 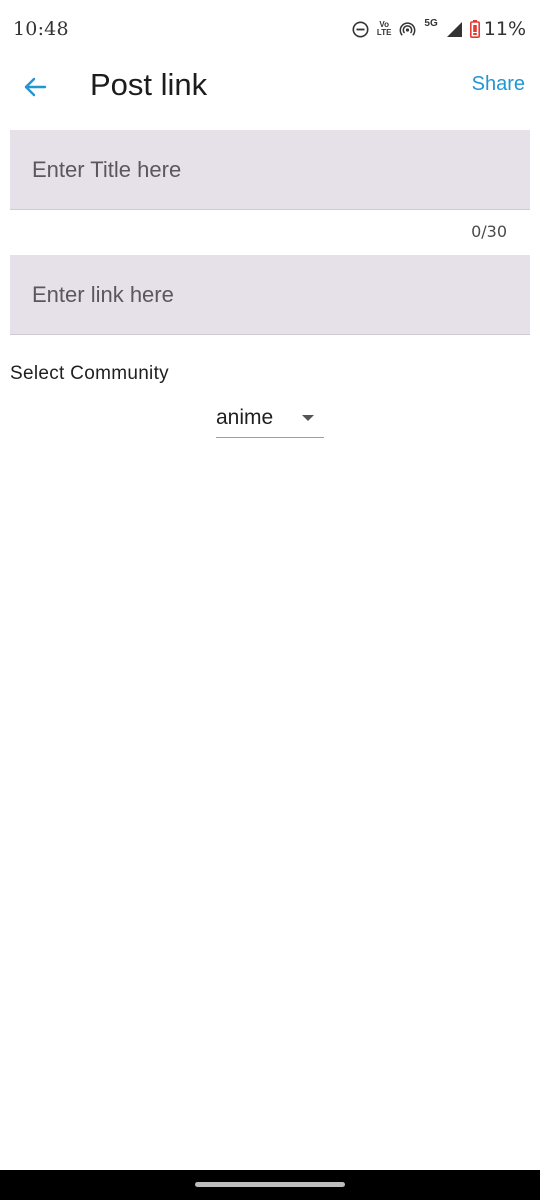 I want to click on link-input, so click(x=270, y=294).